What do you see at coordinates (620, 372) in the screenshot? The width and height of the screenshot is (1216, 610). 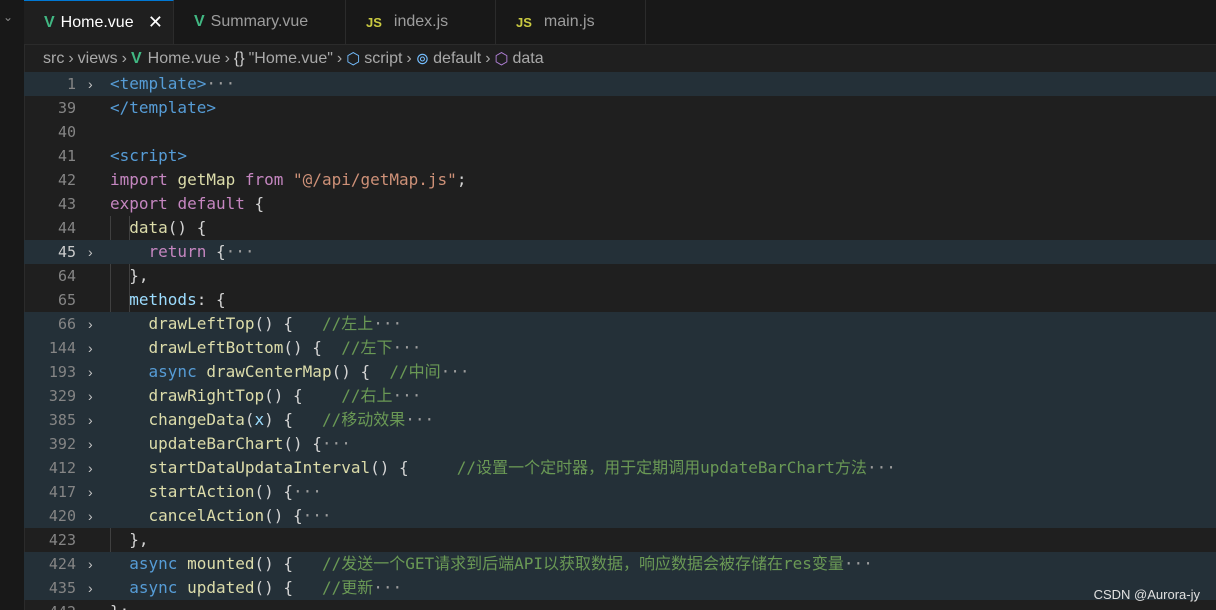 I see `code-line: 193 › async drawCenterMap() { //中间···` at bounding box center [620, 372].